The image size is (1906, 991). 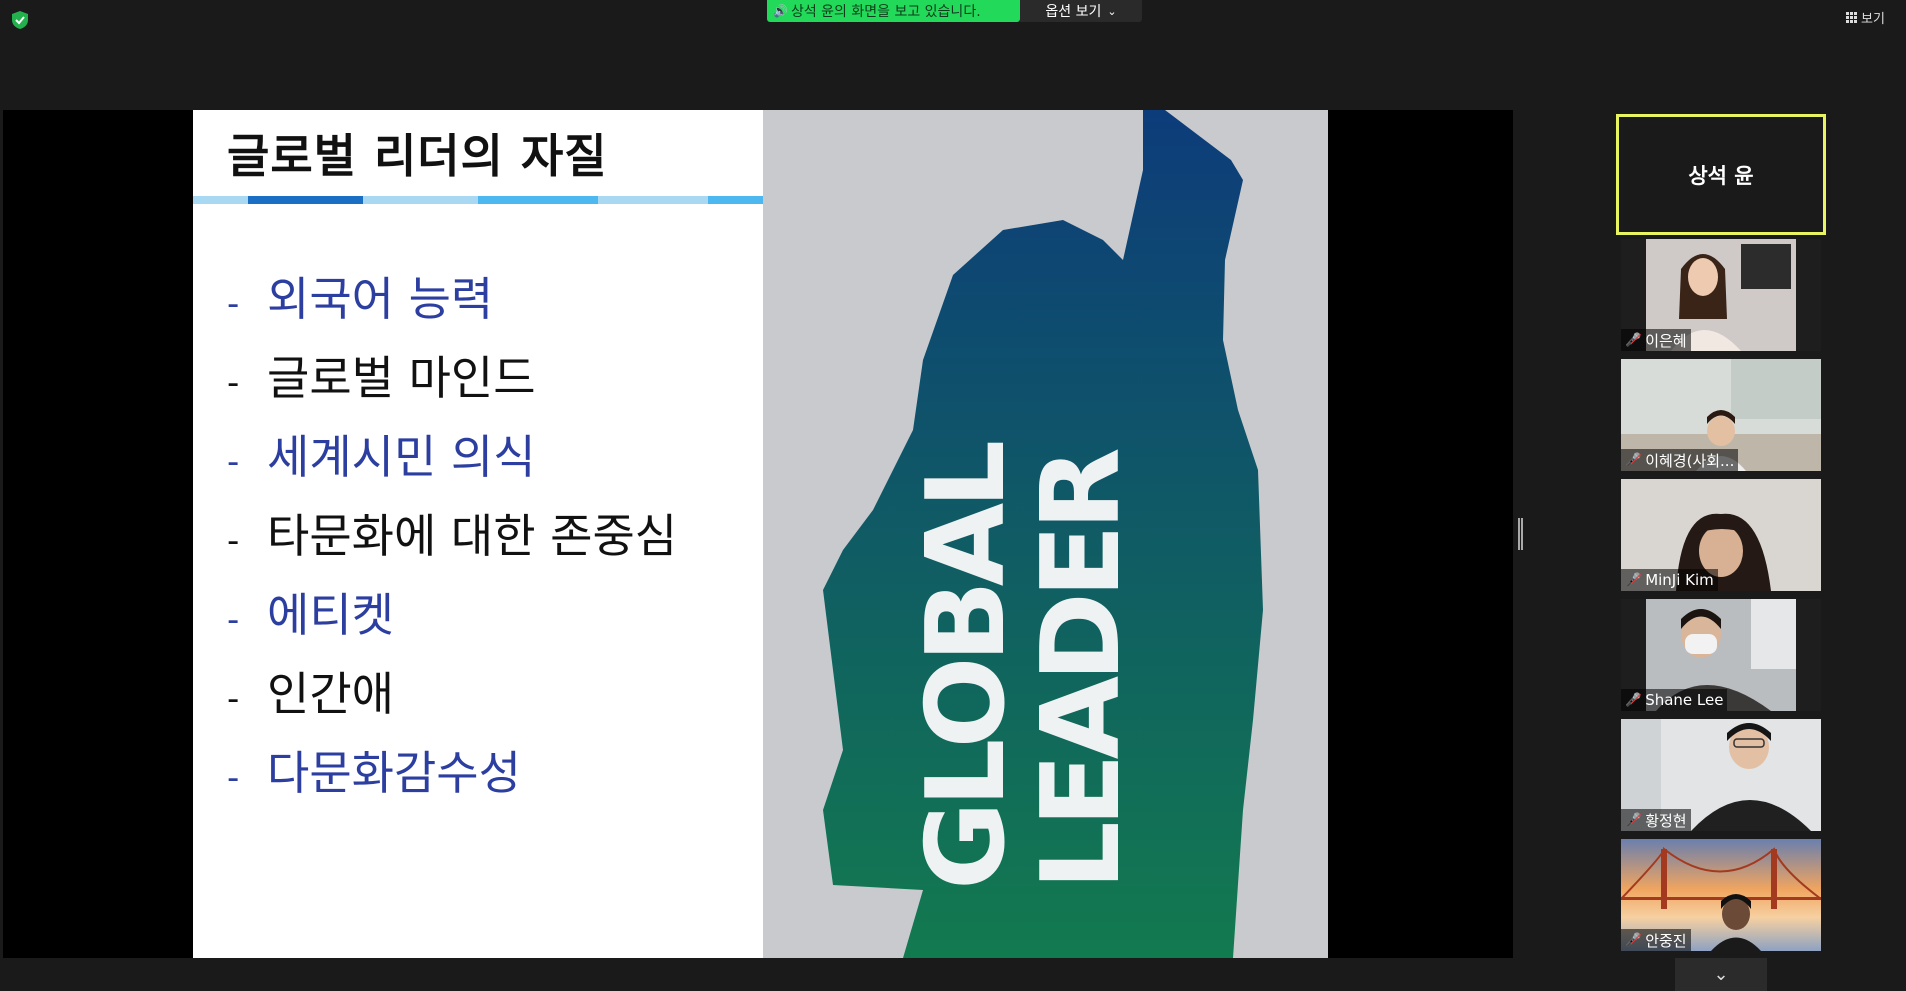 I want to click on bullet-item: - 세계시민 의식, so click(x=381, y=457).